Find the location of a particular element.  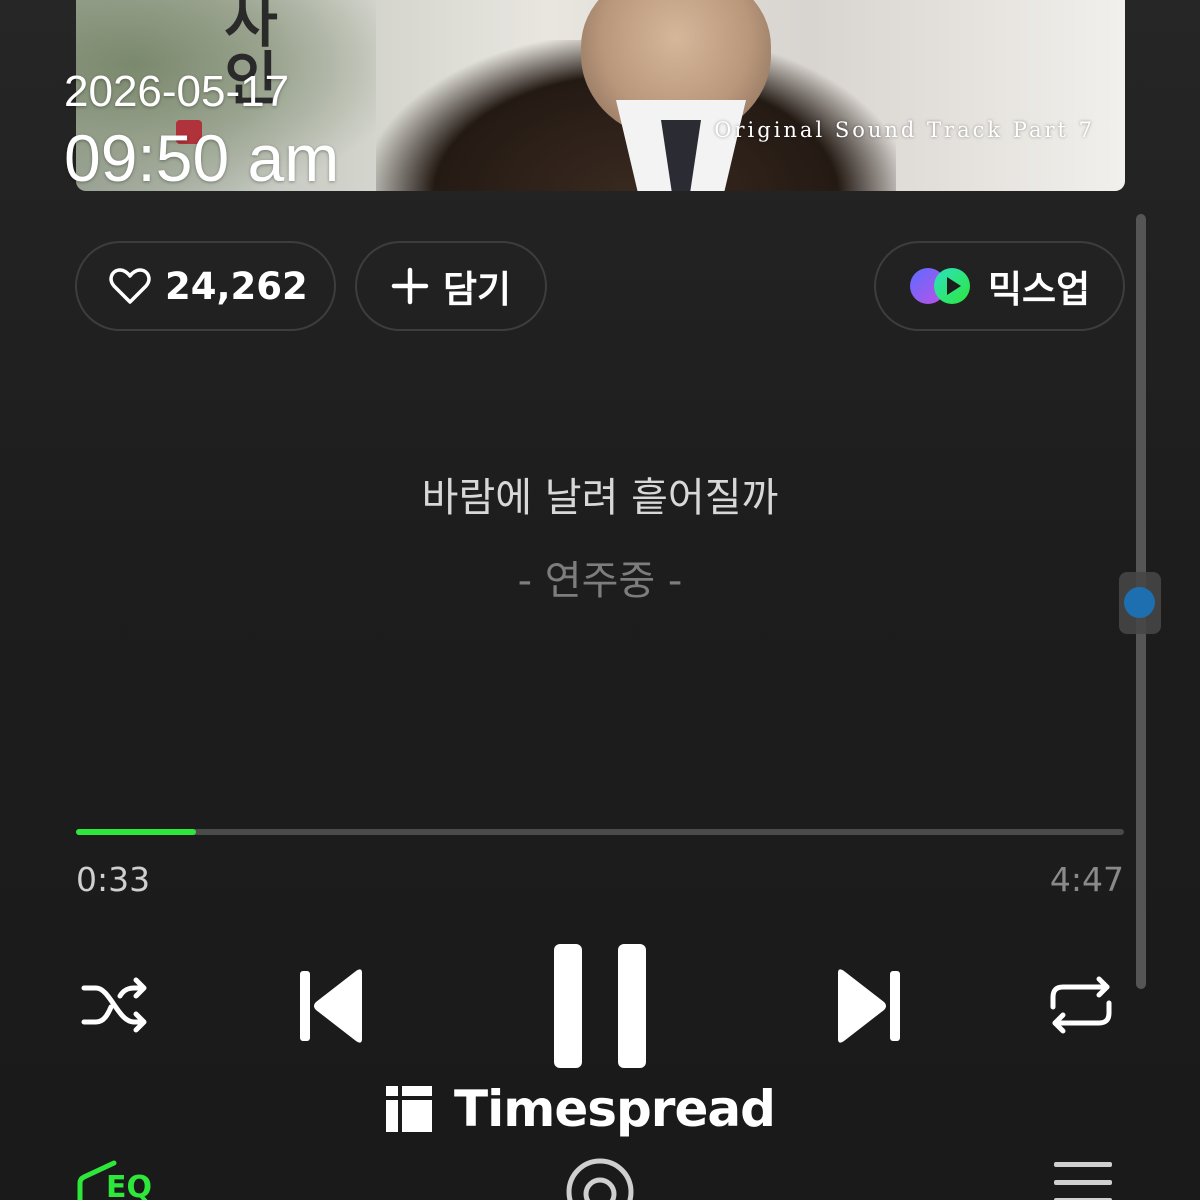

shuffle-button is located at coordinates (116, 1005).